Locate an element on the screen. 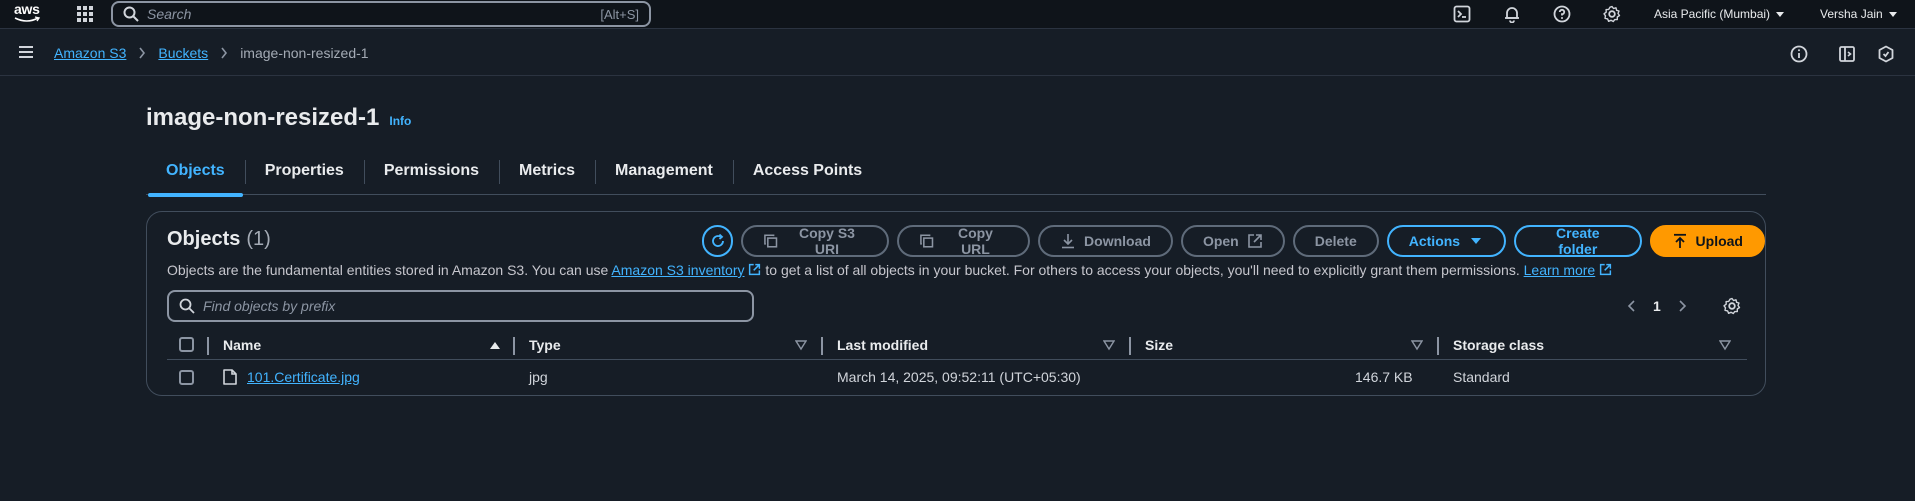 The height and width of the screenshot is (501, 1915). tab-properties: Properties is located at coordinates (304, 177).